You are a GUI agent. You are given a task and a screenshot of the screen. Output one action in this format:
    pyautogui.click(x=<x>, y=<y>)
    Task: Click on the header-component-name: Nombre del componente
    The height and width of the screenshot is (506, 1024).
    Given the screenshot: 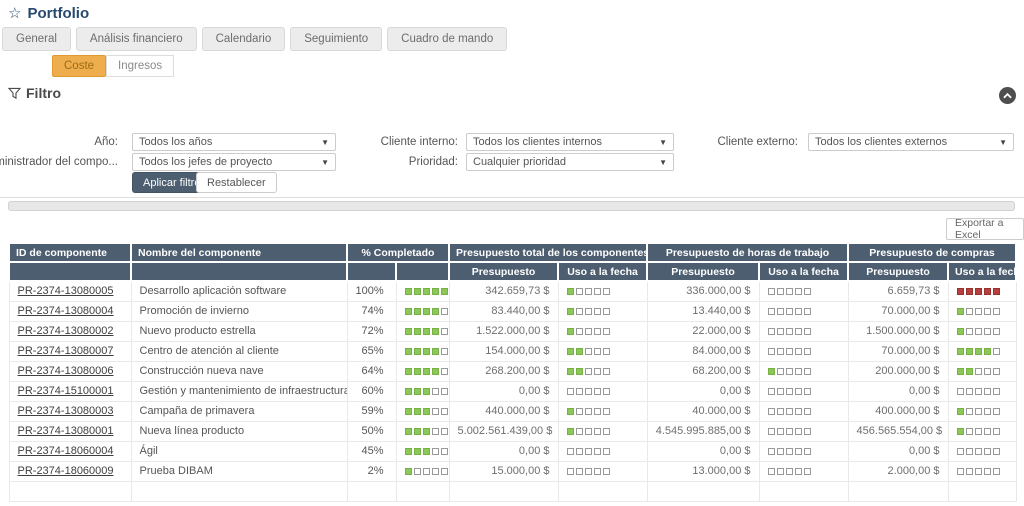 What is the action you would take?
    pyautogui.click(x=239, y=252)
    